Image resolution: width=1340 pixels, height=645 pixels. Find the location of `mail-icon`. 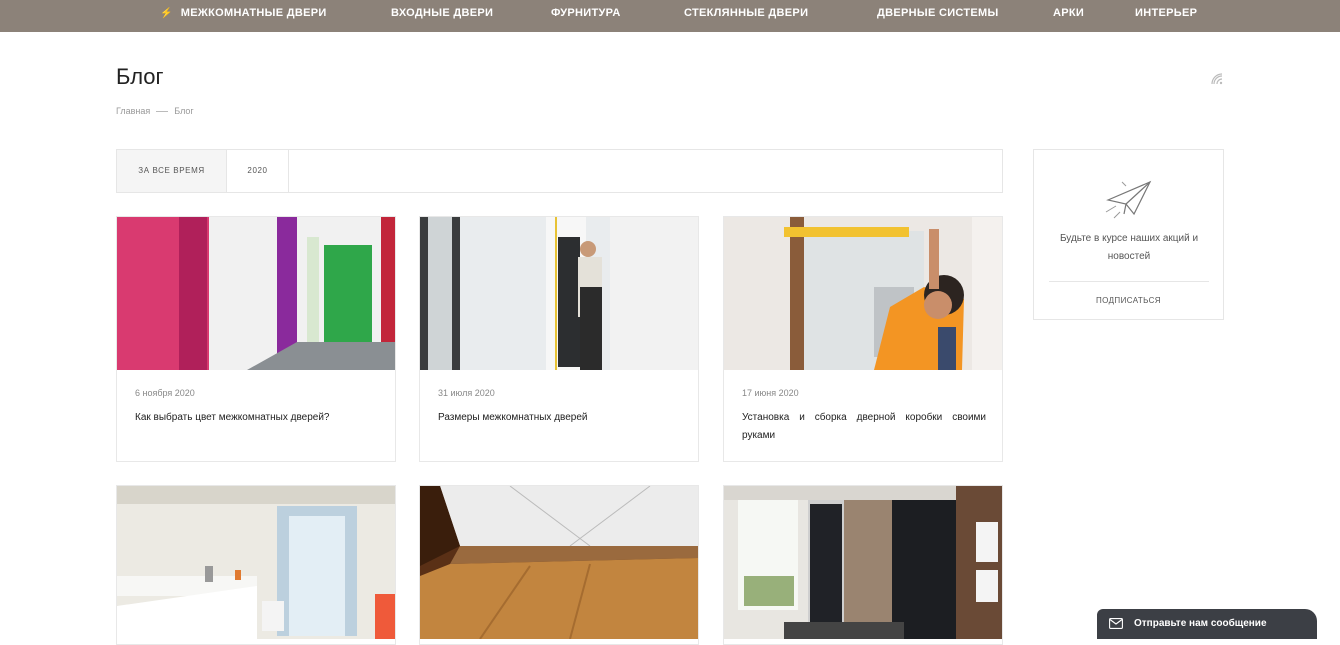

mail-icon is located at coordinates (1116, 623).